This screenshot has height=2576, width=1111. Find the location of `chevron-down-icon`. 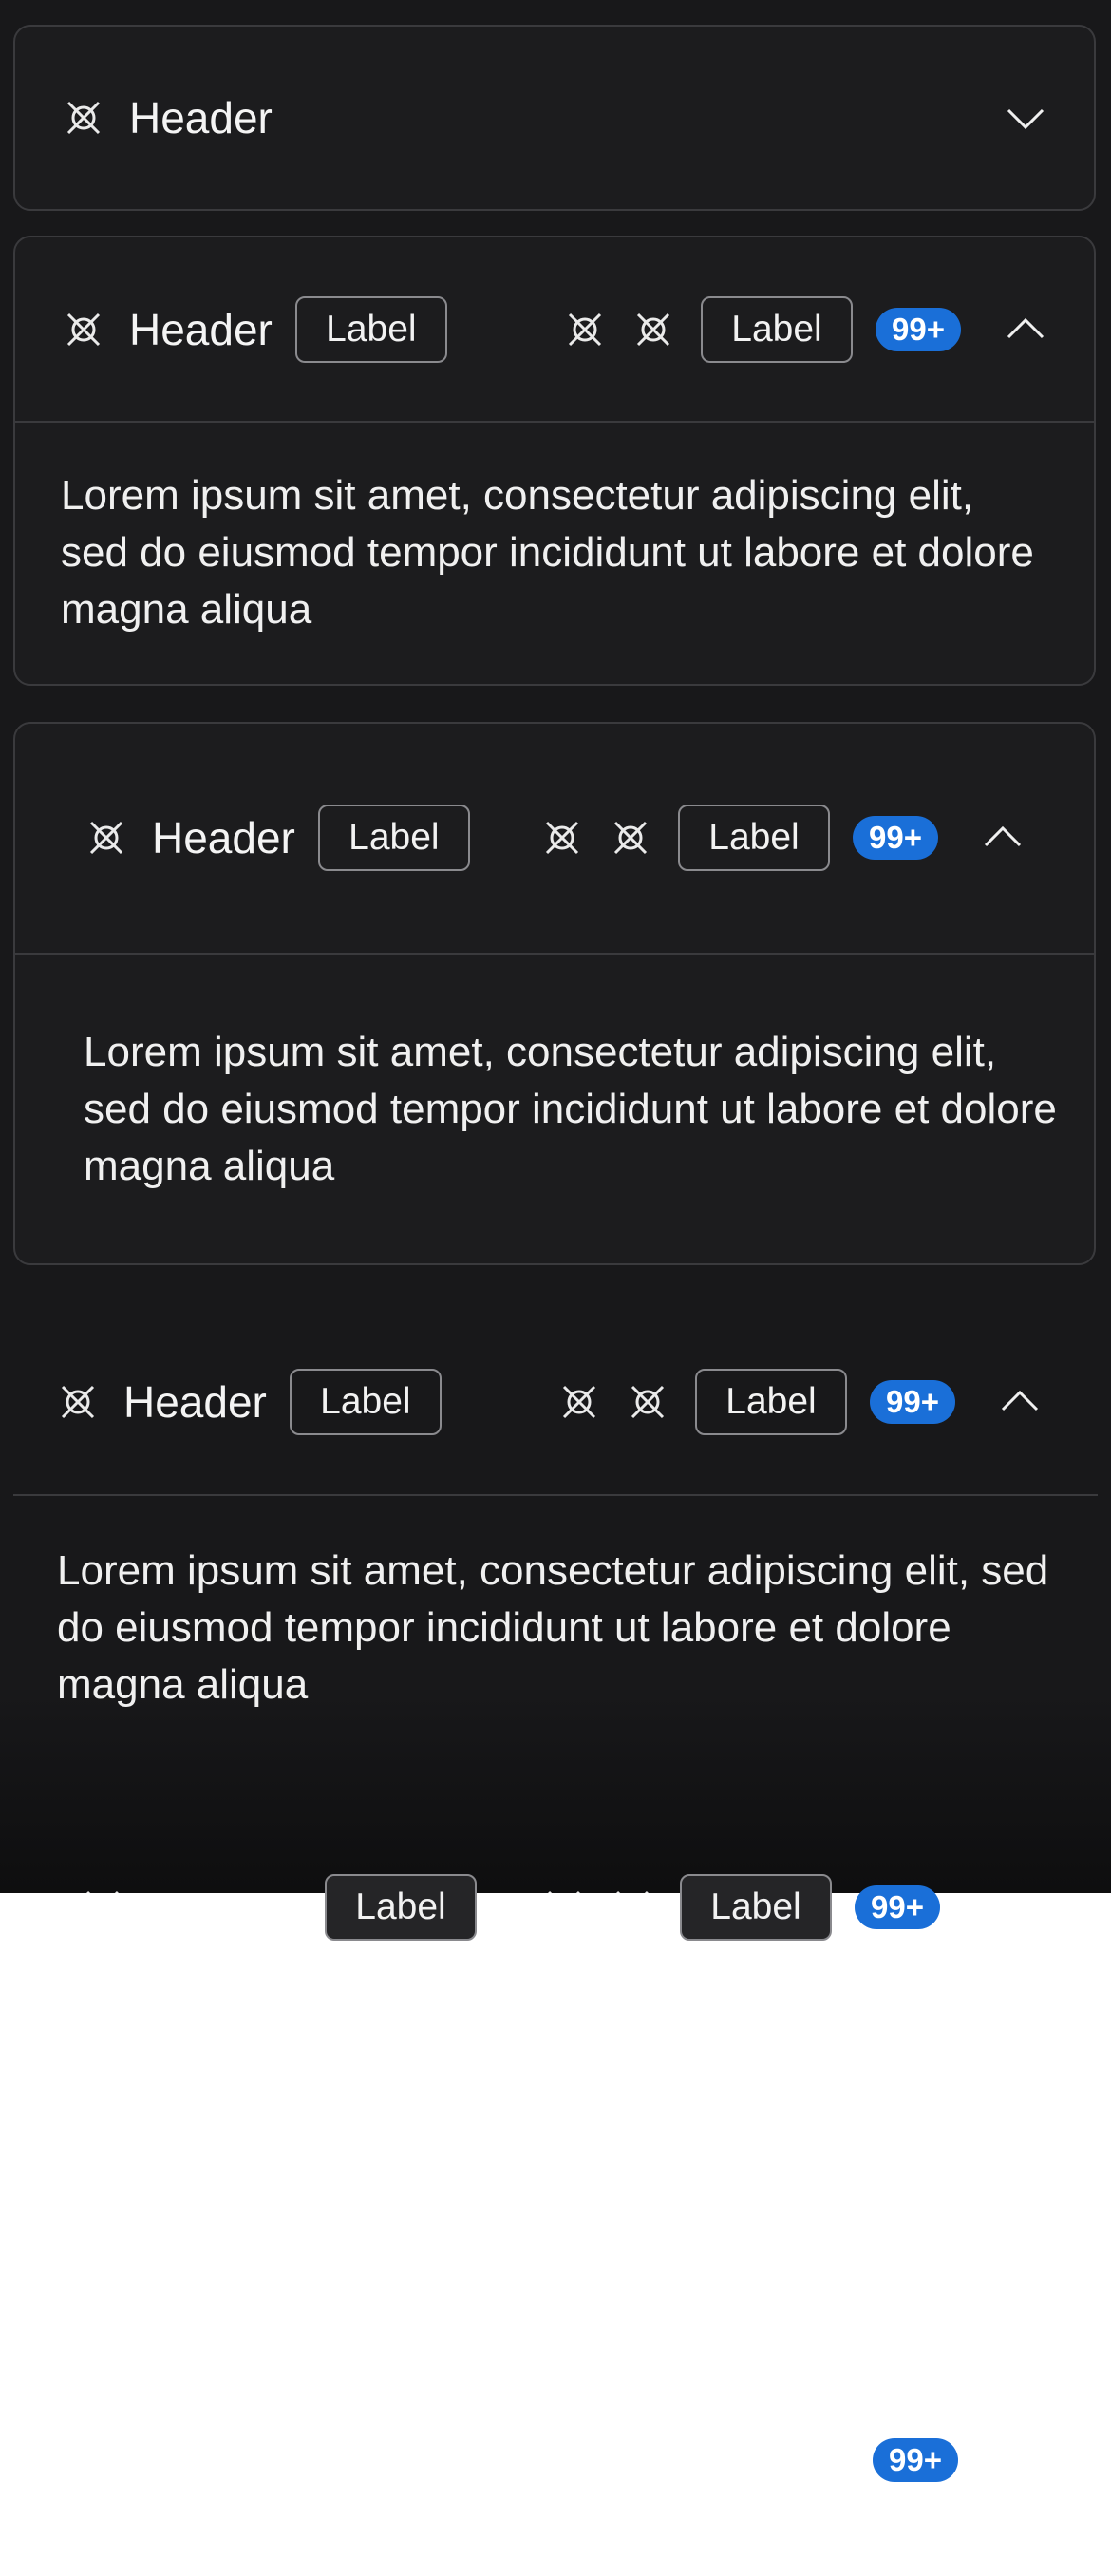

chevron-down-icon is located at coordinates (1025, 118).